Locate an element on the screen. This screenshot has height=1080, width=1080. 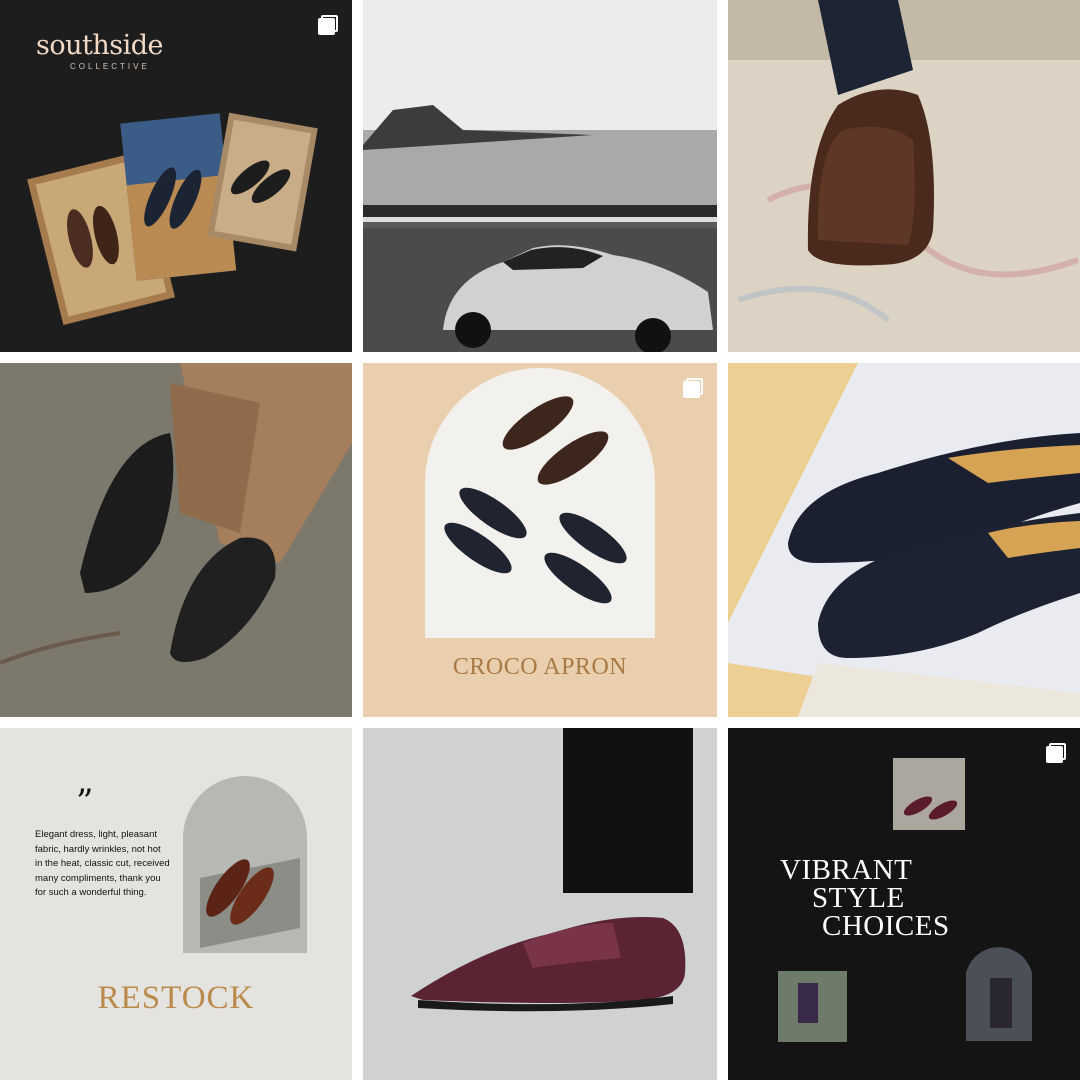
navy-croco-loafers-photo is located at coordinates (904, 540).